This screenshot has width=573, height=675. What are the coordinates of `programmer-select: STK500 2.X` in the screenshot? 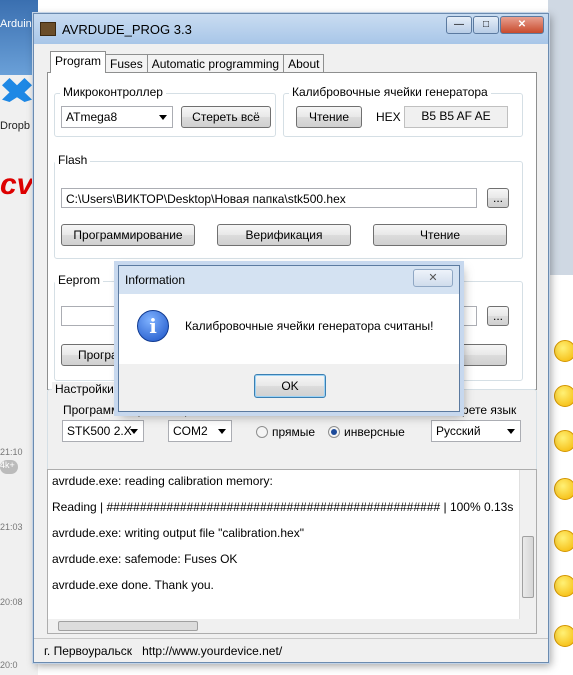 It's located at (103, 431).